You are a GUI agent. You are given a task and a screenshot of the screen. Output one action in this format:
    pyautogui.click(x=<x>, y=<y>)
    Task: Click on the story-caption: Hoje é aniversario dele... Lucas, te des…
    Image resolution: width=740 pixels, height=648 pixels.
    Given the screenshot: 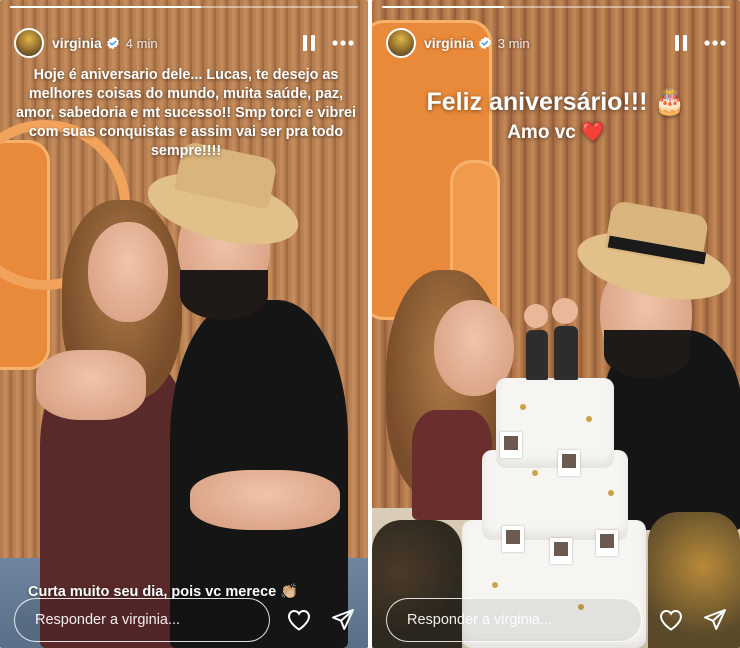 What is the action you would take?
    pyautogui.click(x=186, y=113)
    